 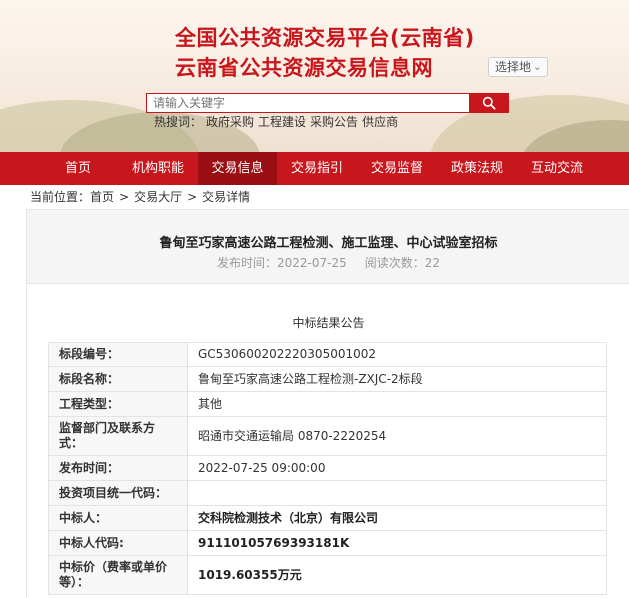 I want to click on row-key: 监督部门及联系方式：, so click(x=118, y=436).